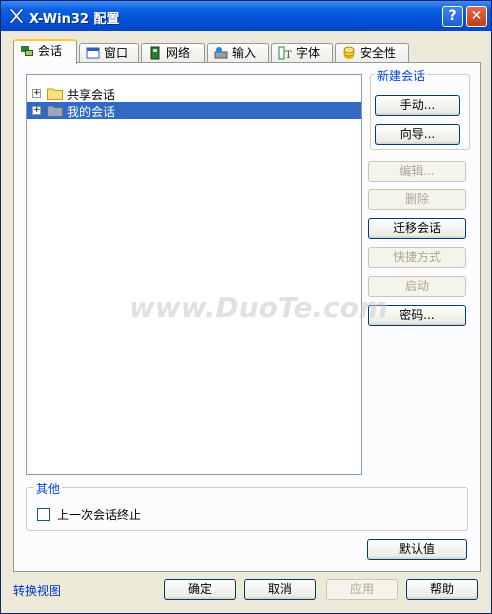 The height and width of the screenshot is (614, 492). What do you see at coordinates (45, 51) in the screenshot?
I see `tab-sessions: 会话` at bounding box center [45, 51].